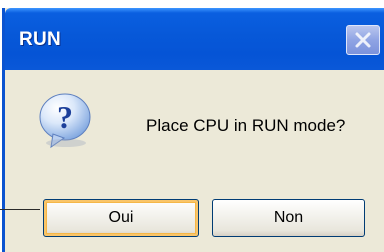 The image size is (384, 252). I want to click on close-icon, so click(363, 40).